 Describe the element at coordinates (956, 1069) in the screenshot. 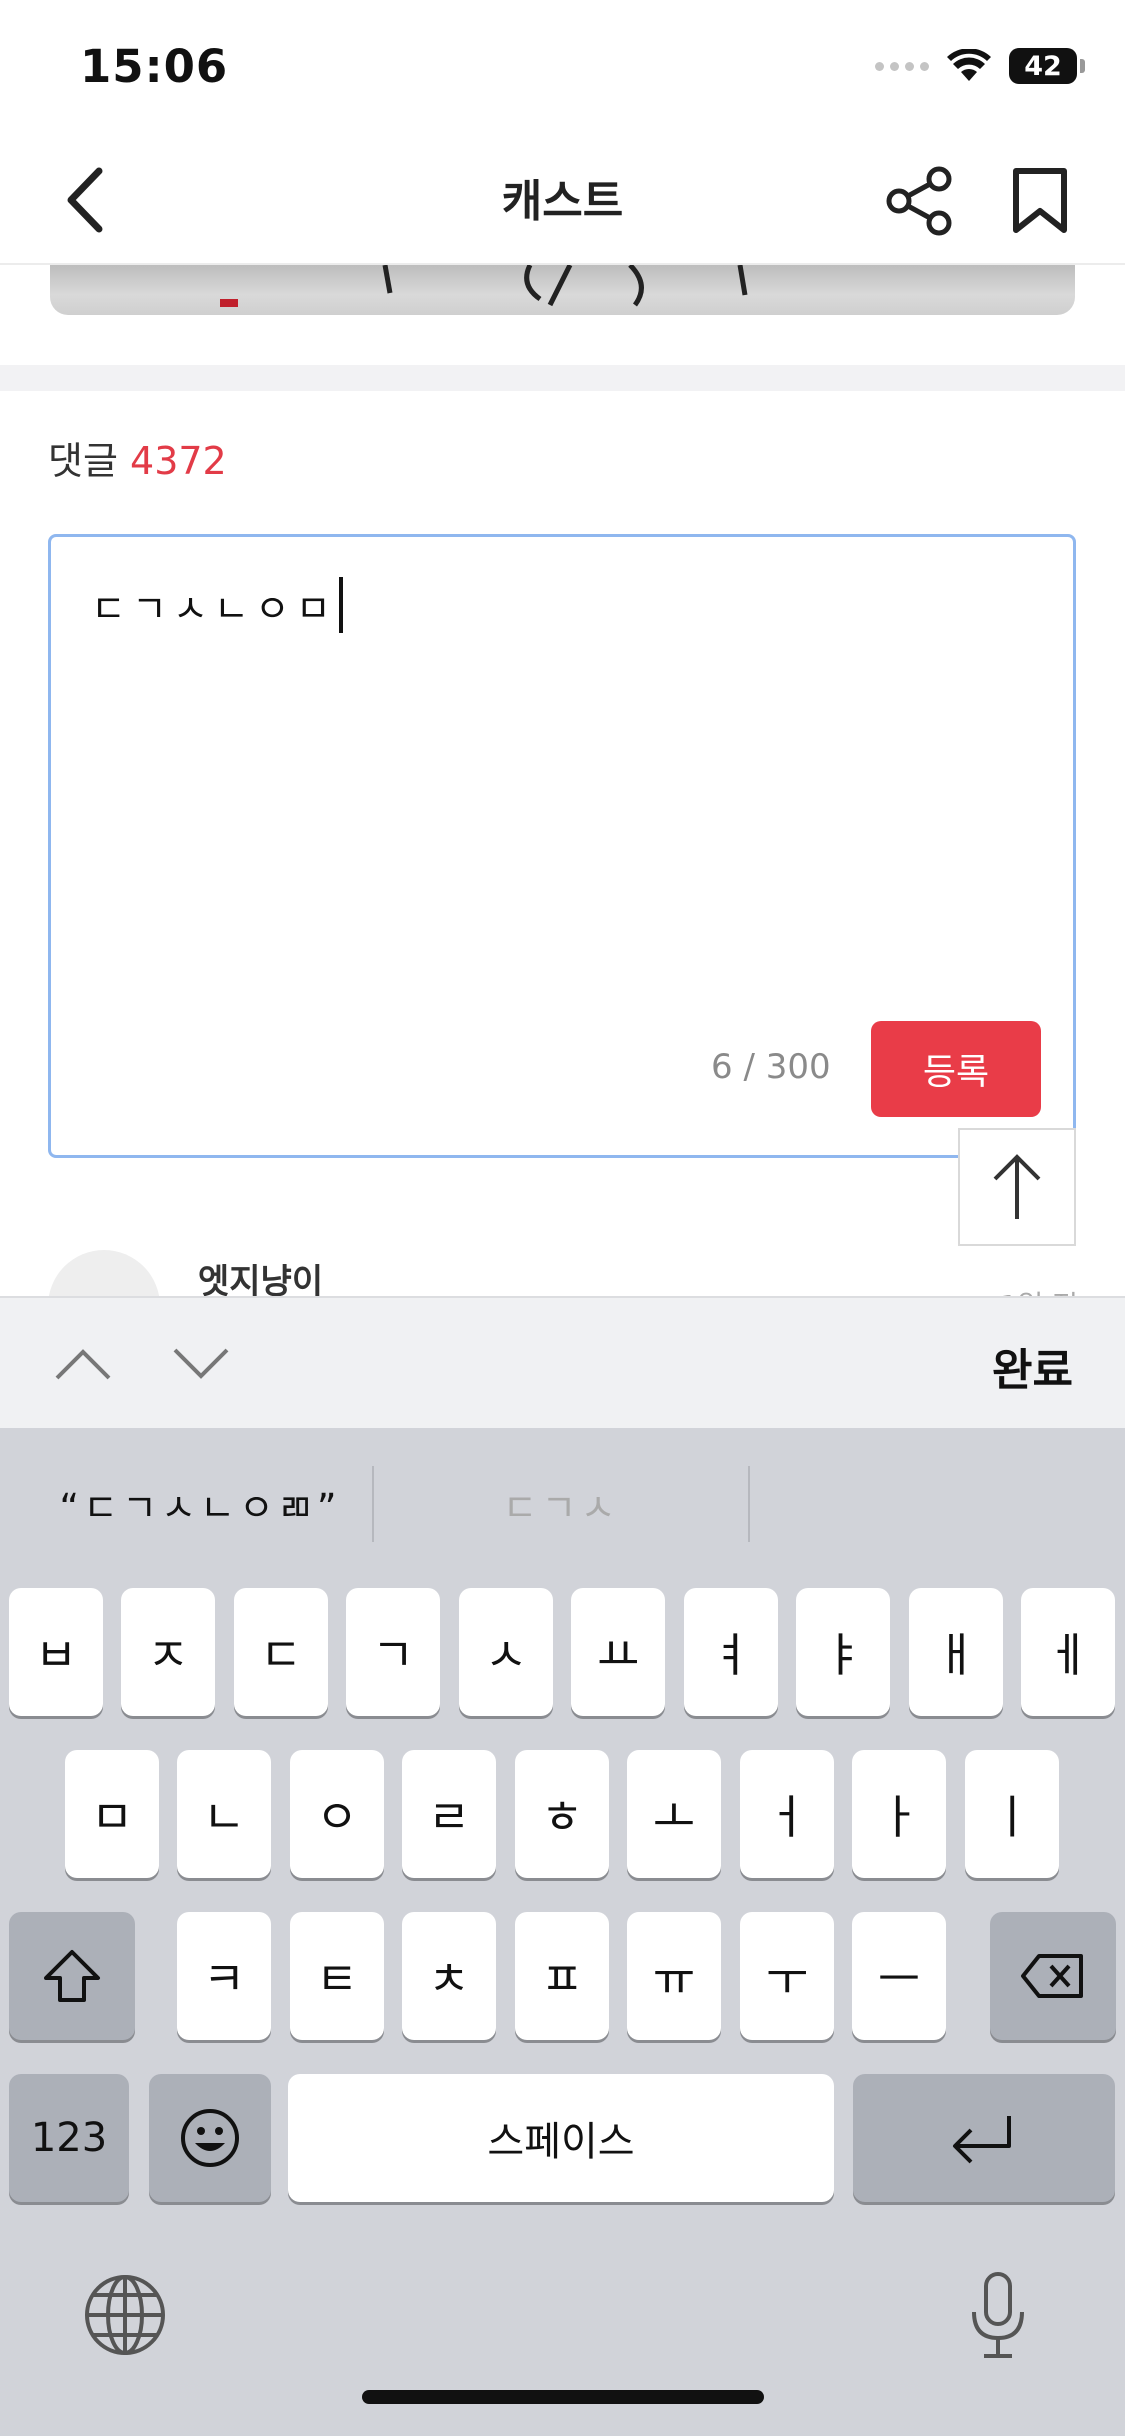

I see `submit-comment-button: 등록` at that location.